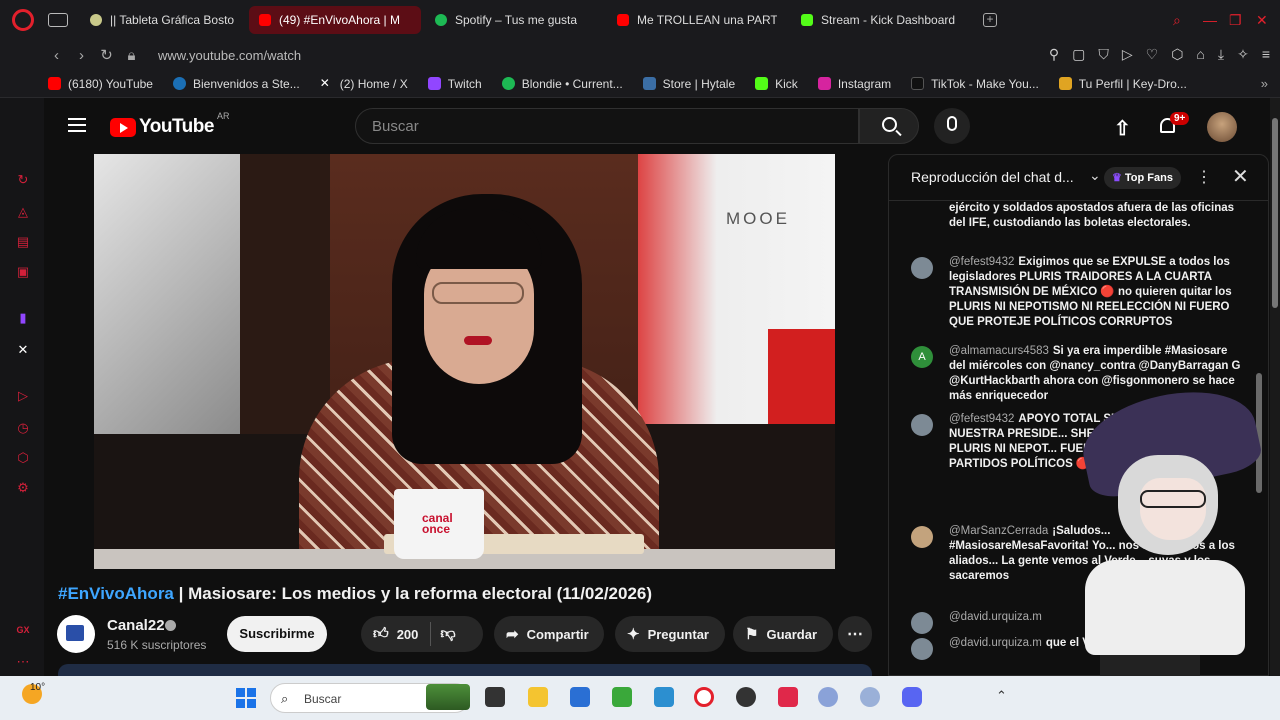  What do you see at coordinates (697, 20) in the screenshot?
I see `tab-trollean: Me TROLLEAN una PARTI` at bounding box center [697, 20].